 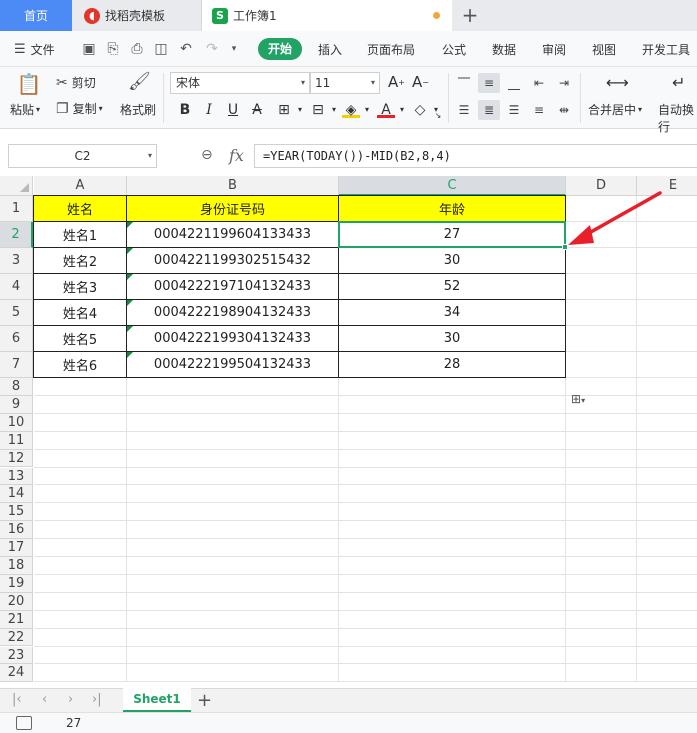 What do you see at coordinates (504, 49) in the screenshot?
I see `menu-data: 数据` at bounding box center [504, 49].